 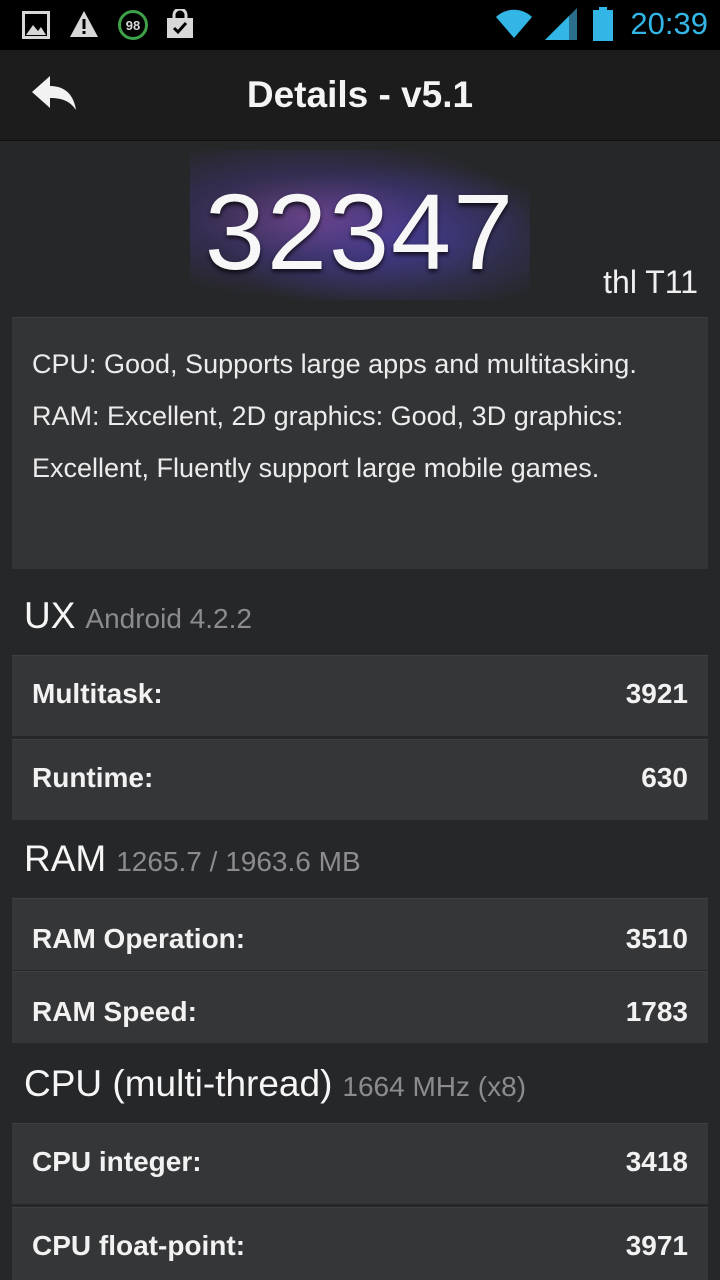 I want to click on status-clock: 20:39, so click(x=669, y=23).